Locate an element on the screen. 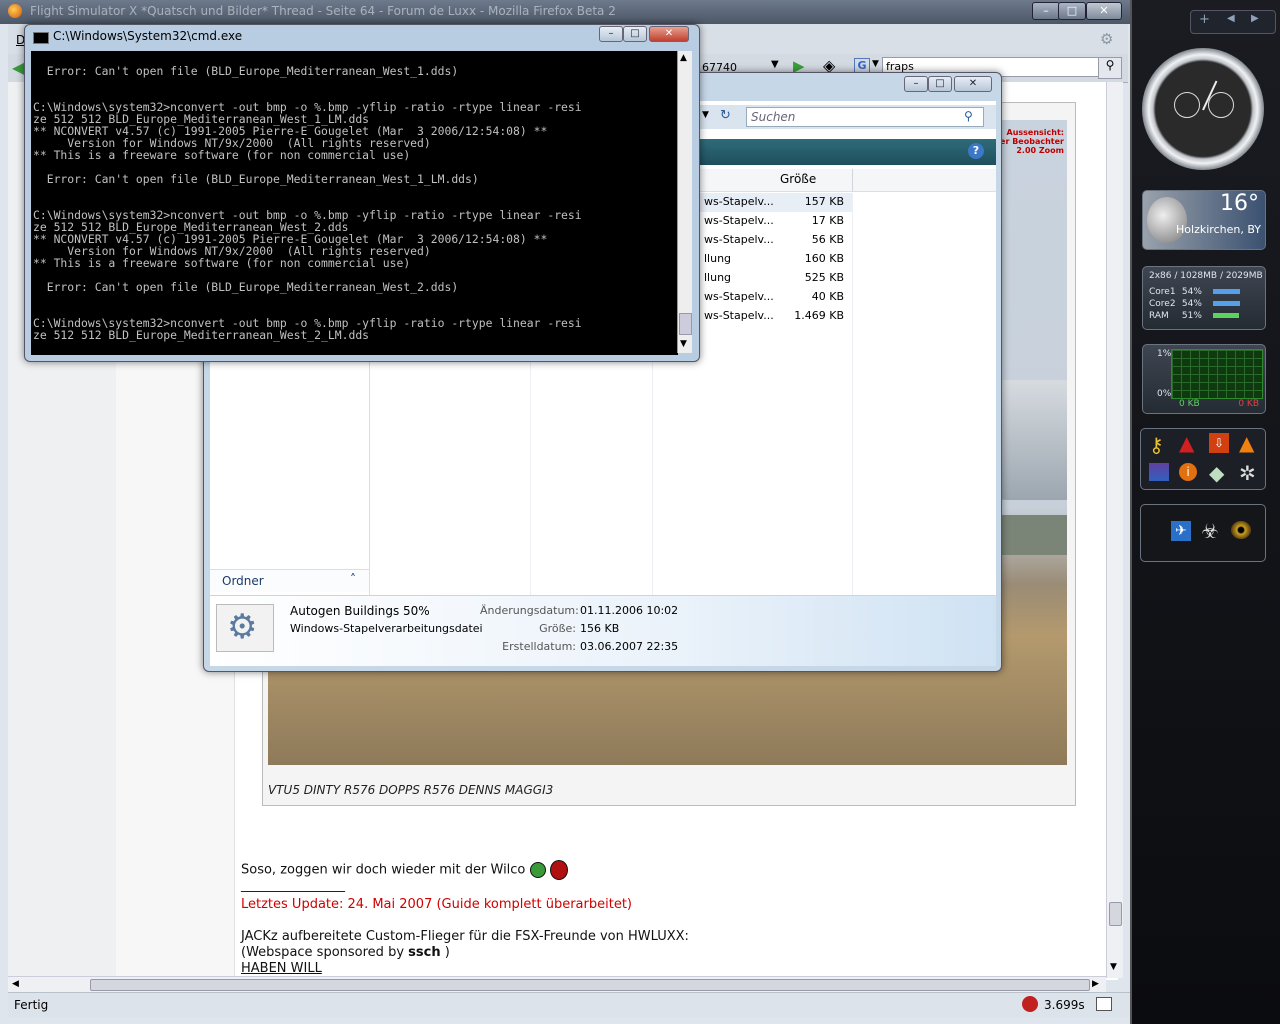  net-scale-bottom: 0% is located at coordinates (1164, 394).